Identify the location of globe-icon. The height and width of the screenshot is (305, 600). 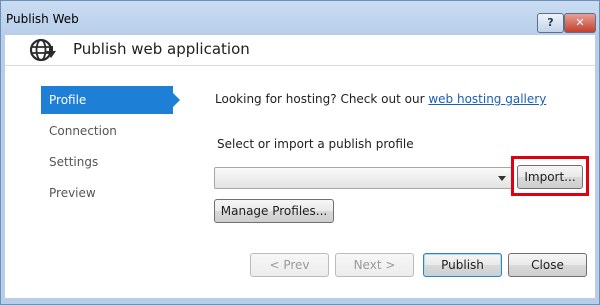
(42, 50).